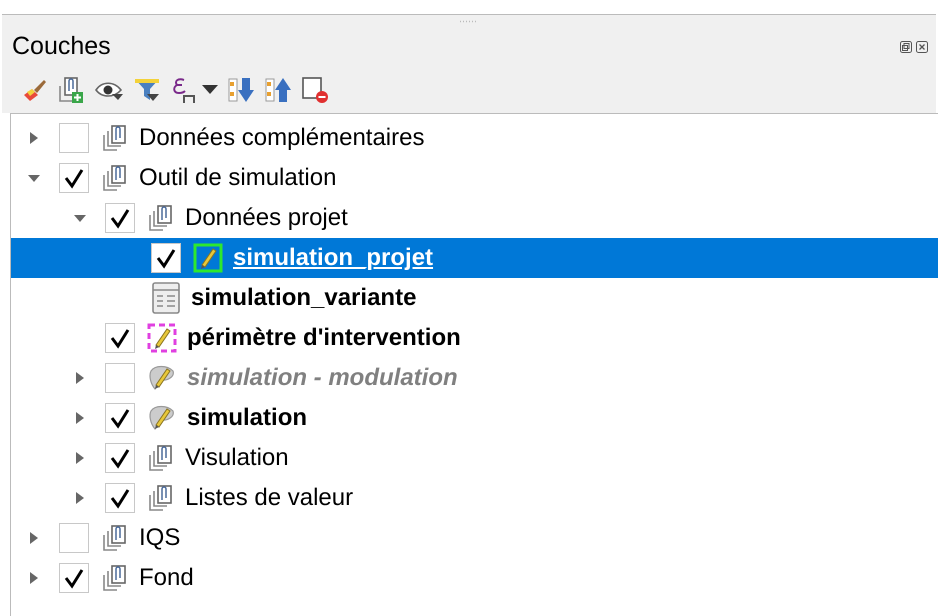 Image resolution: width=938 pixels, height=616 pixels. Describe the element at coordinates (166, 578) in the screenshot. I see `layer-name: Fond` at that location.